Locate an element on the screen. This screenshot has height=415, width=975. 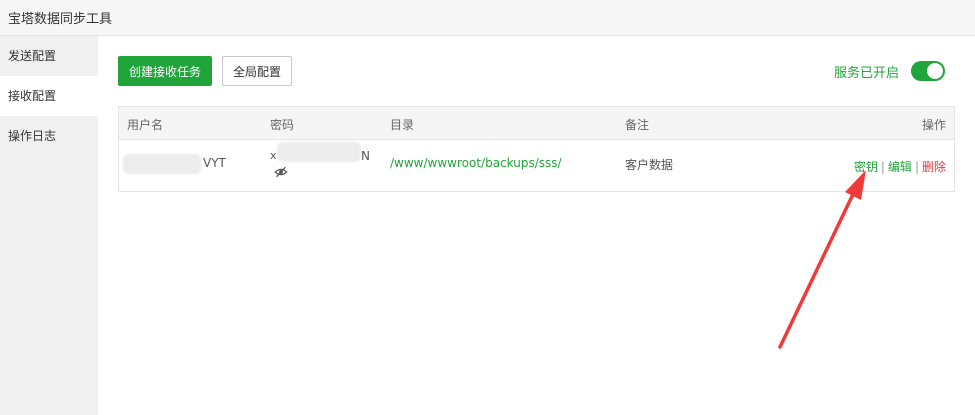
sidebar-item-operation-log: 操作日志 is located at coordinates (49, 136).